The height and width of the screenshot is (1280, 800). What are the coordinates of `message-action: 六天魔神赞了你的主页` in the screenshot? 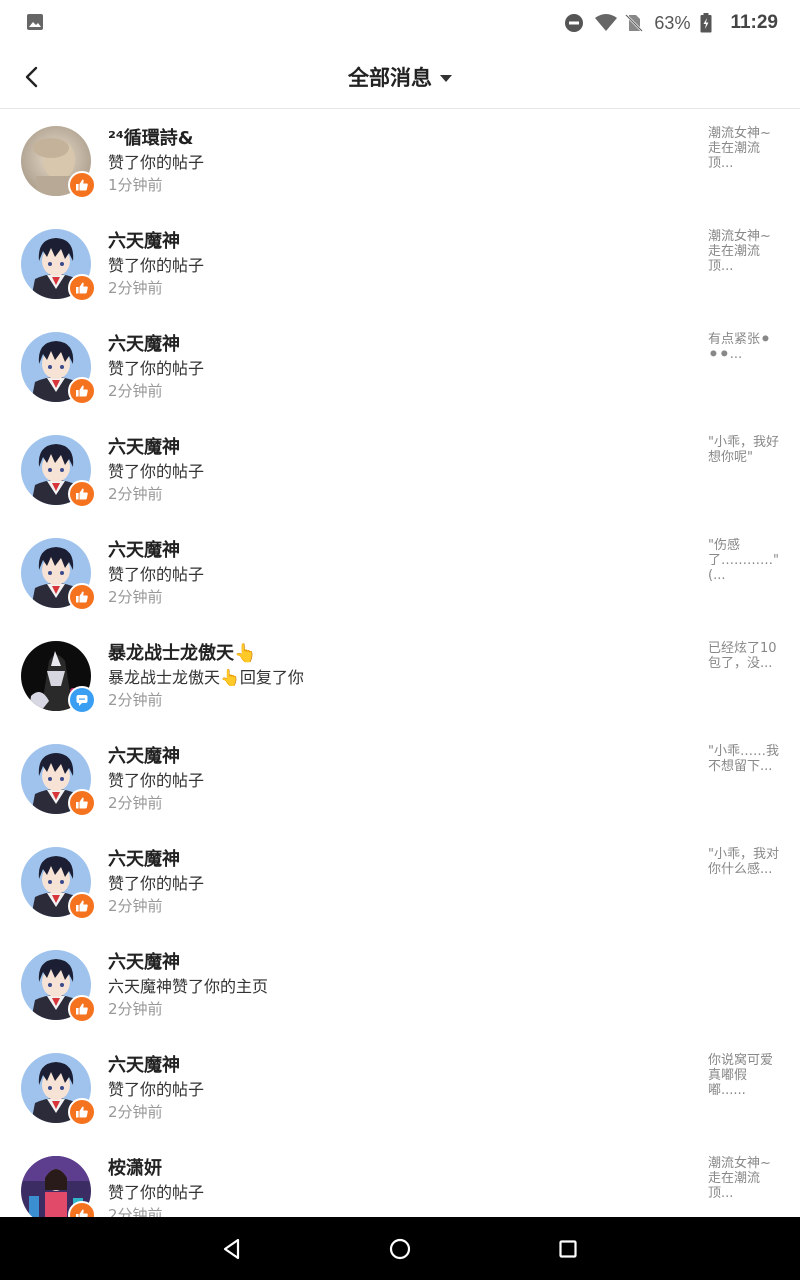 It's located at (188, 986).